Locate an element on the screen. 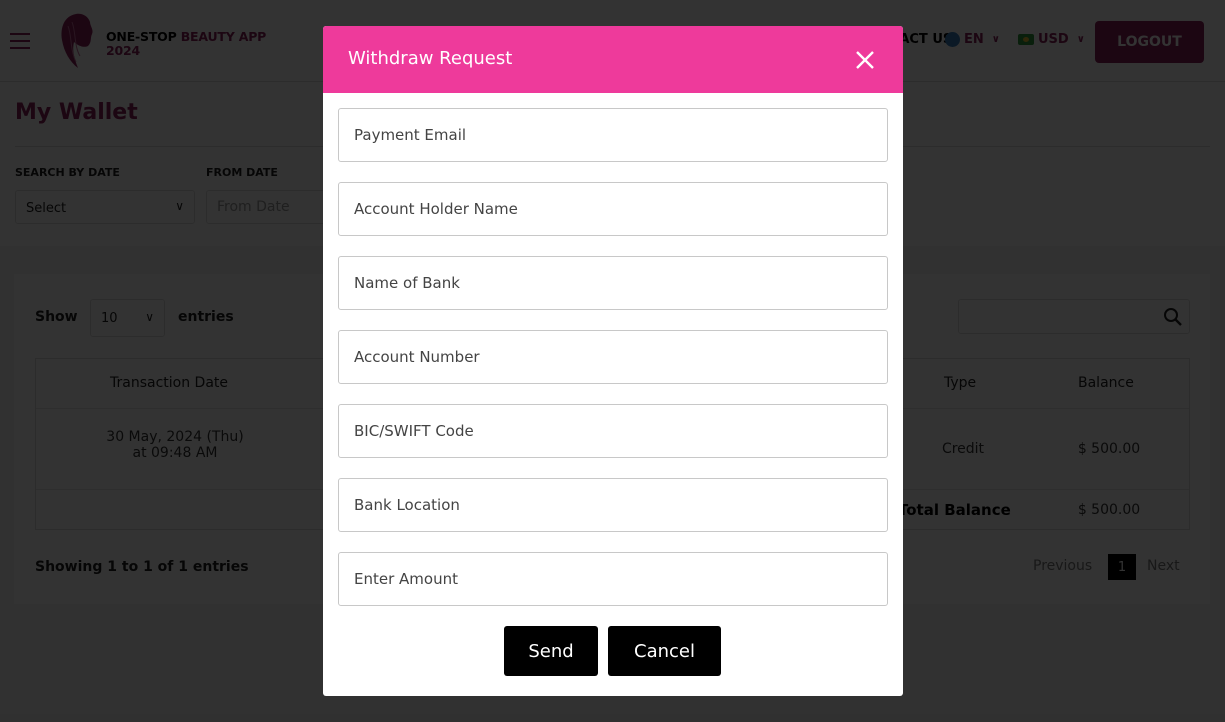 The height and width of the screenshot is (722, 1225). account-number-field is located at coordinates (613, 357).